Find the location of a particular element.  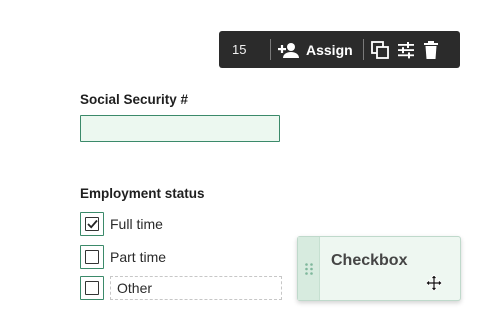

checkbox-field-drag-card: Checkbox is located at coordinates (379, 268).